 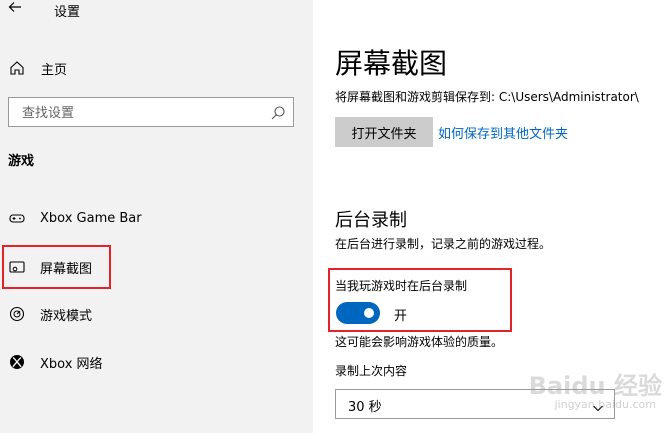 What do you see at coordinates (595, 386) in the screenshot?
I see `watermark-logo: Baidu 经验` at bounding box center [595, 386].